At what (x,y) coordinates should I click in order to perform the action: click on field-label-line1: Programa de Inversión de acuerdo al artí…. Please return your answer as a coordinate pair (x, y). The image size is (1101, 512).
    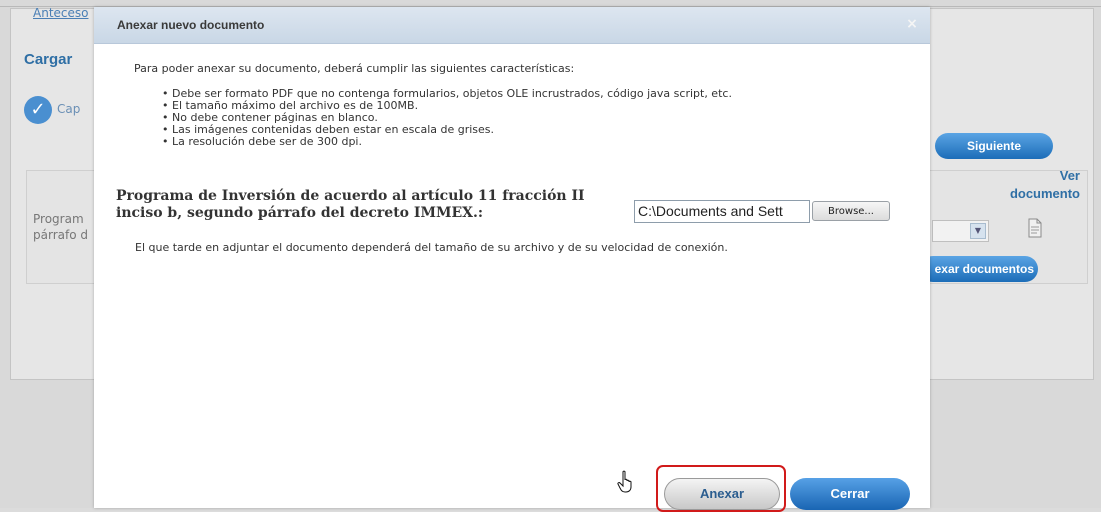
    Looking at the image, I should click on (350, 196).